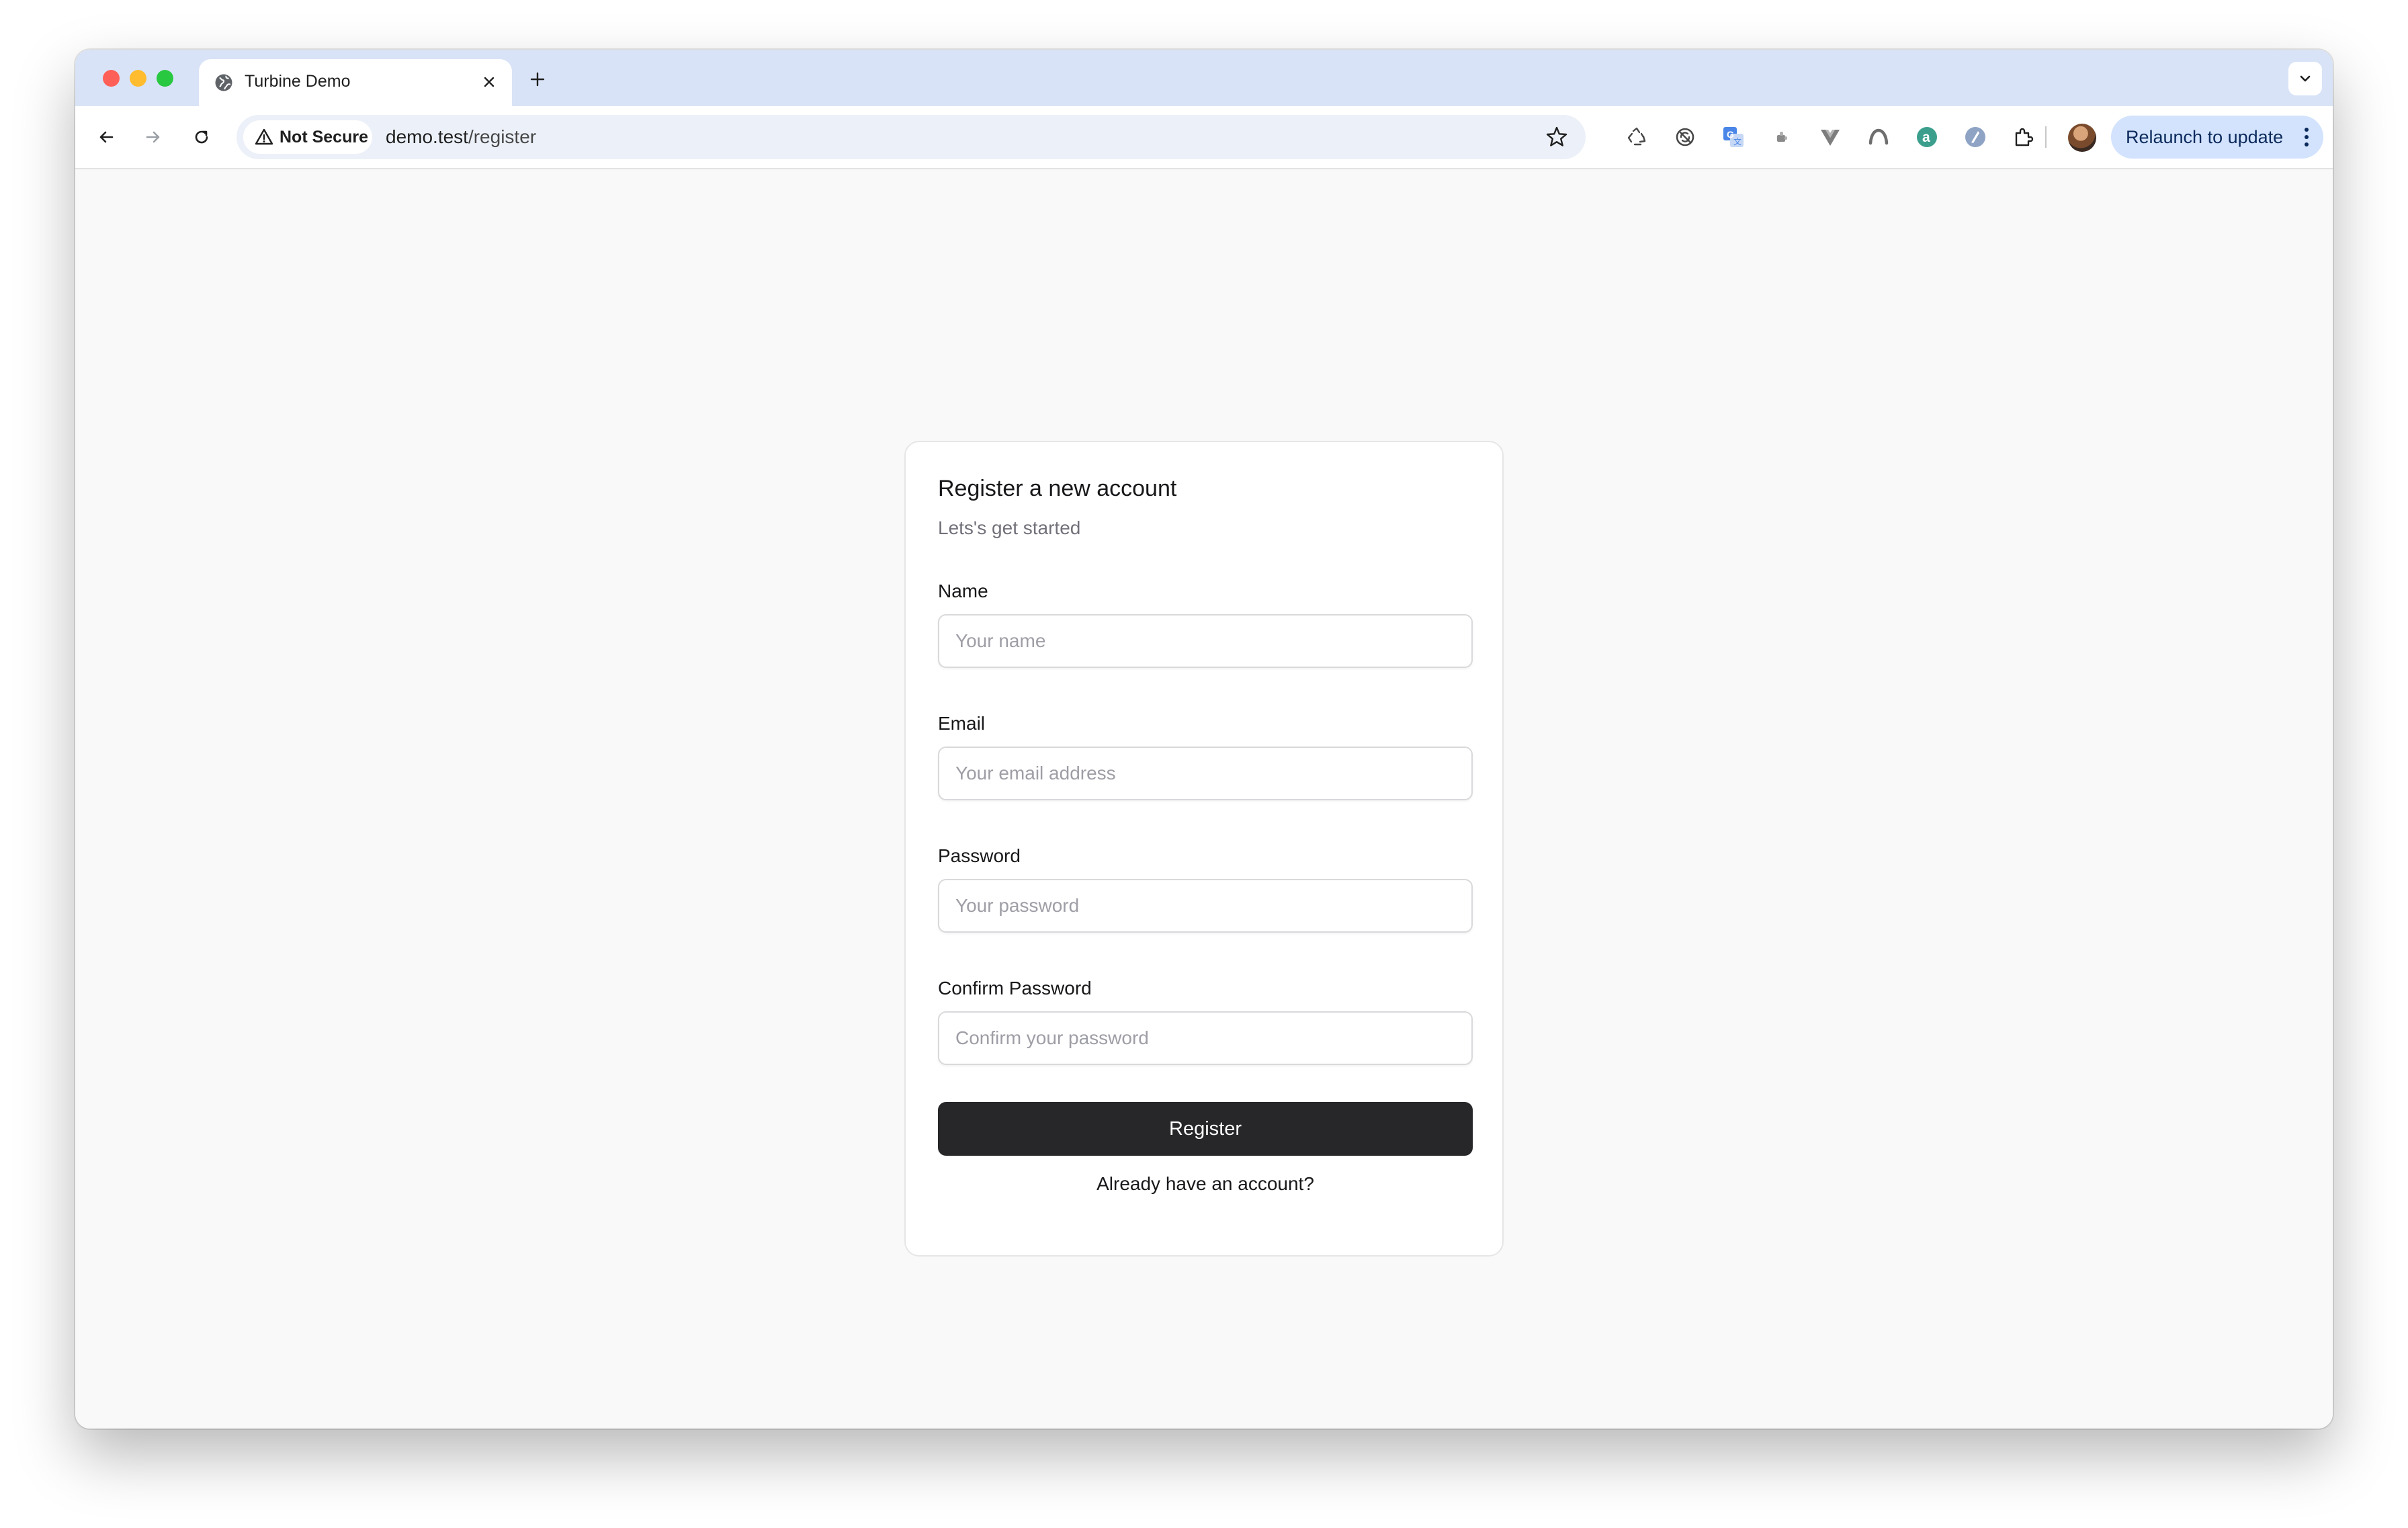 The width and height of the screenshot is (2408, 1528). I want to click on page-title: Register a new account, so click(1057, 489).